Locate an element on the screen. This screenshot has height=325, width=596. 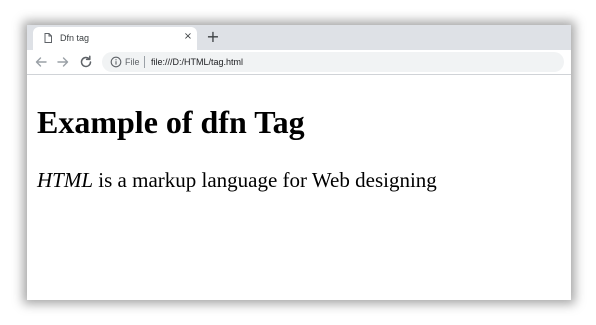
forward-arrow-icon is located at coordinates (63, 62).